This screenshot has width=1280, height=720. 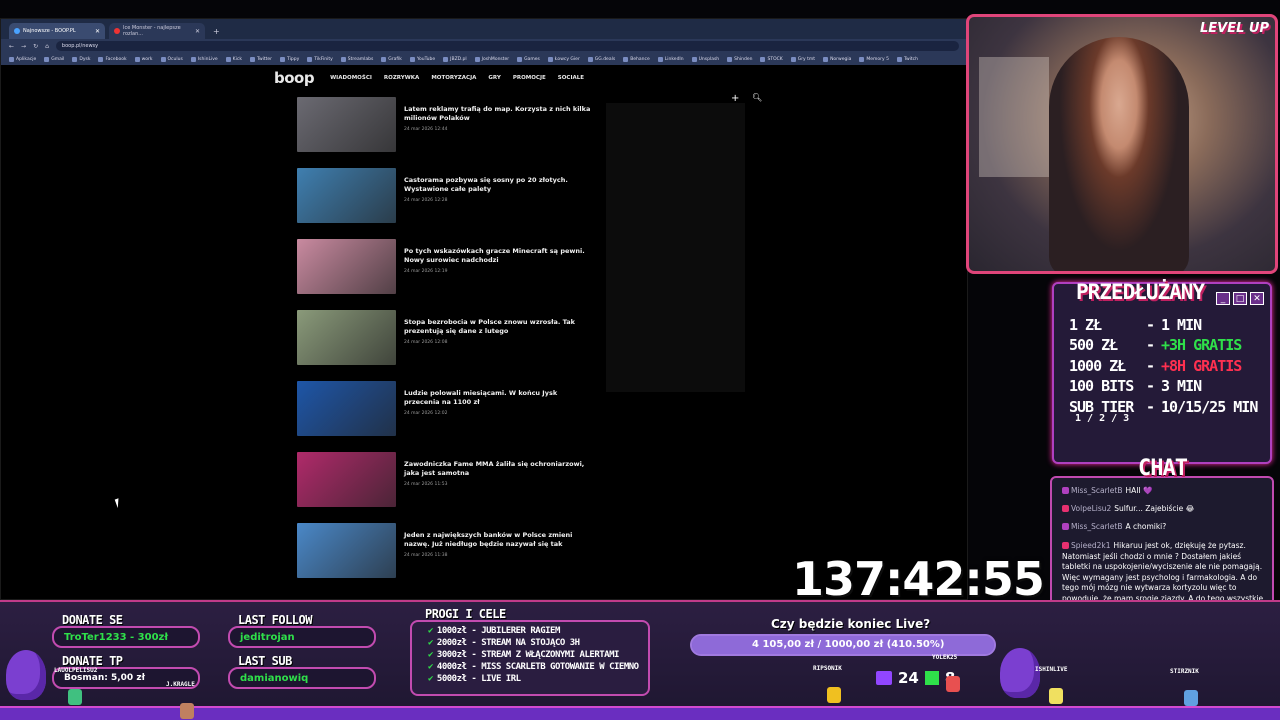 I want to click on bookmark-item: Oculus, so click(x=171, y=59).